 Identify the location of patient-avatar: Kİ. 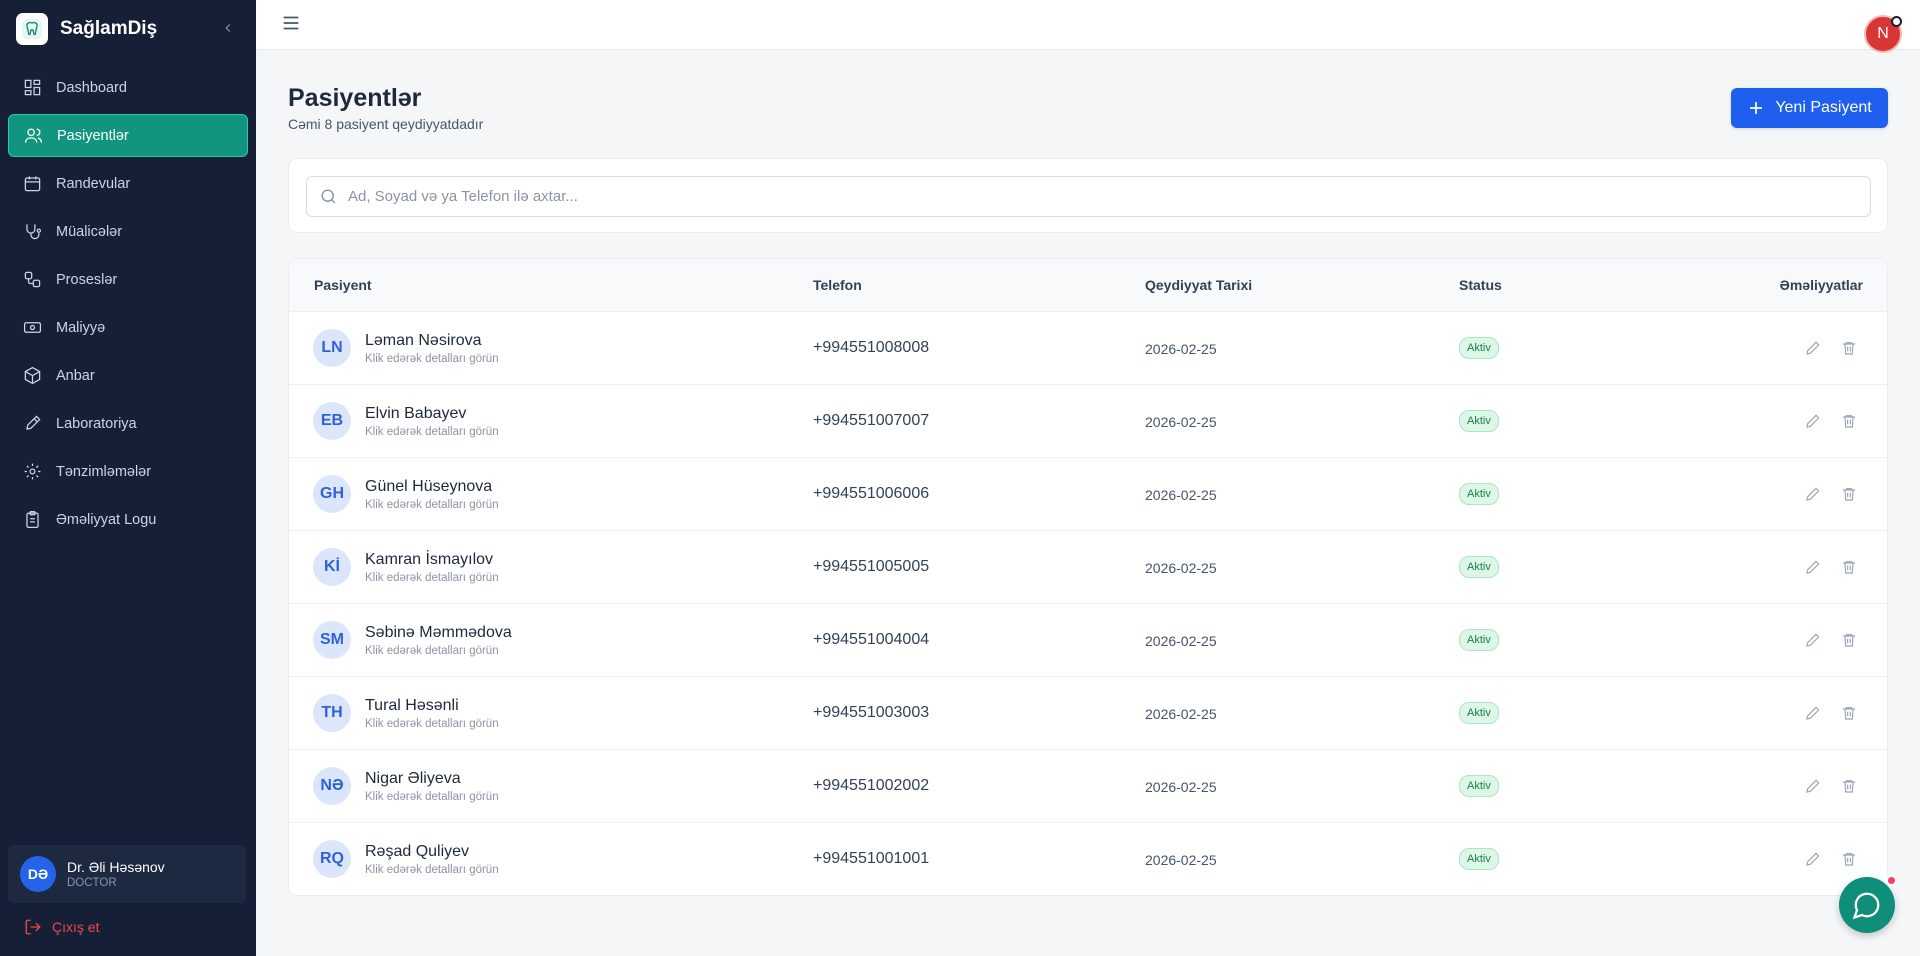
(332, 567).